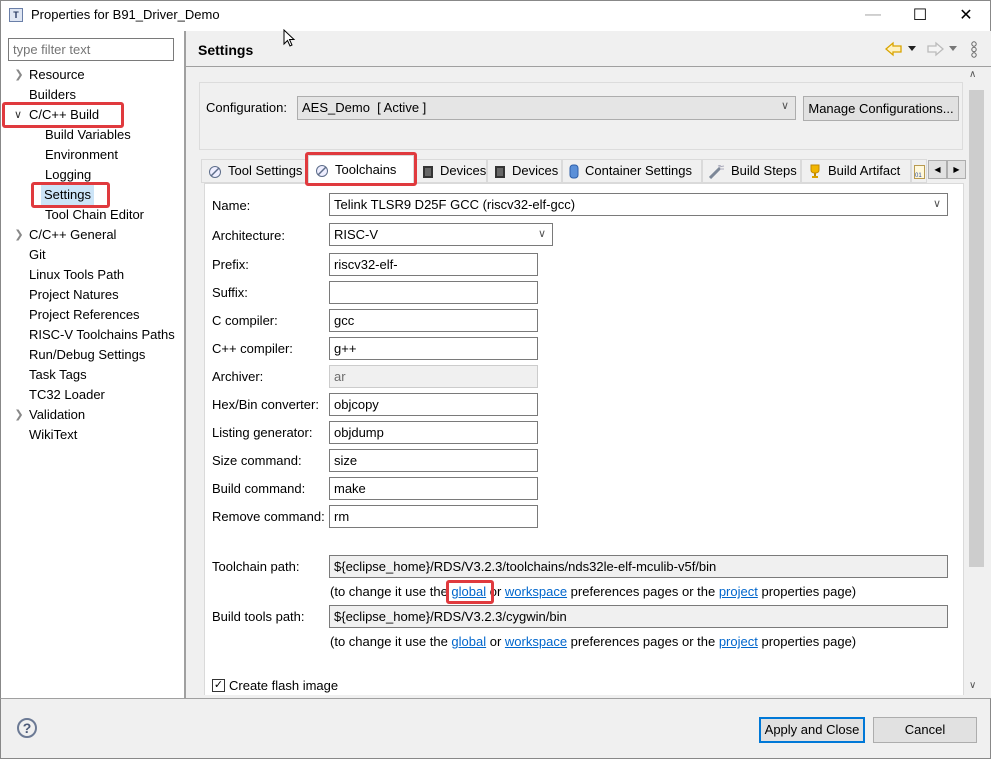 Image resolution: width=991 pixels, height=759 pixels. Describe the element at coordinates (87, 355) in the screenshot. I see `tree-item-run-debug-settings: Run/Debug Settings` at that location.